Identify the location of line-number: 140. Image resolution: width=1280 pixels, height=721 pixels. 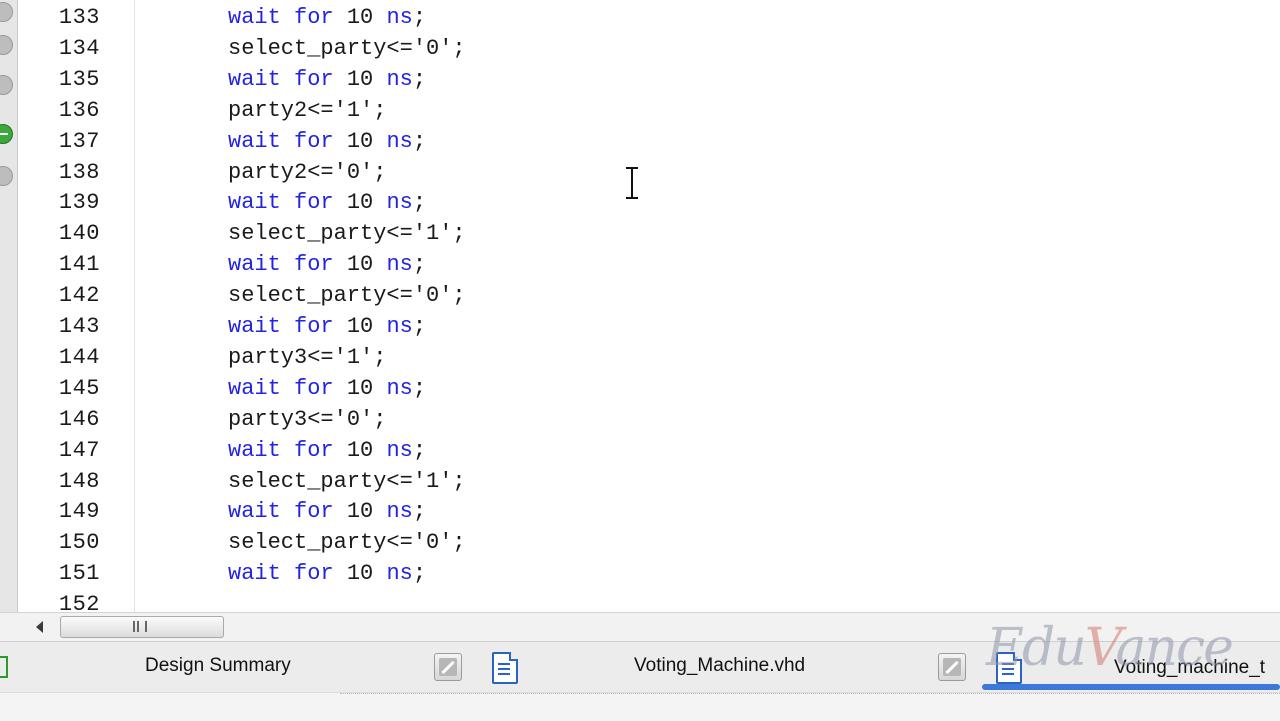
(79, 234).